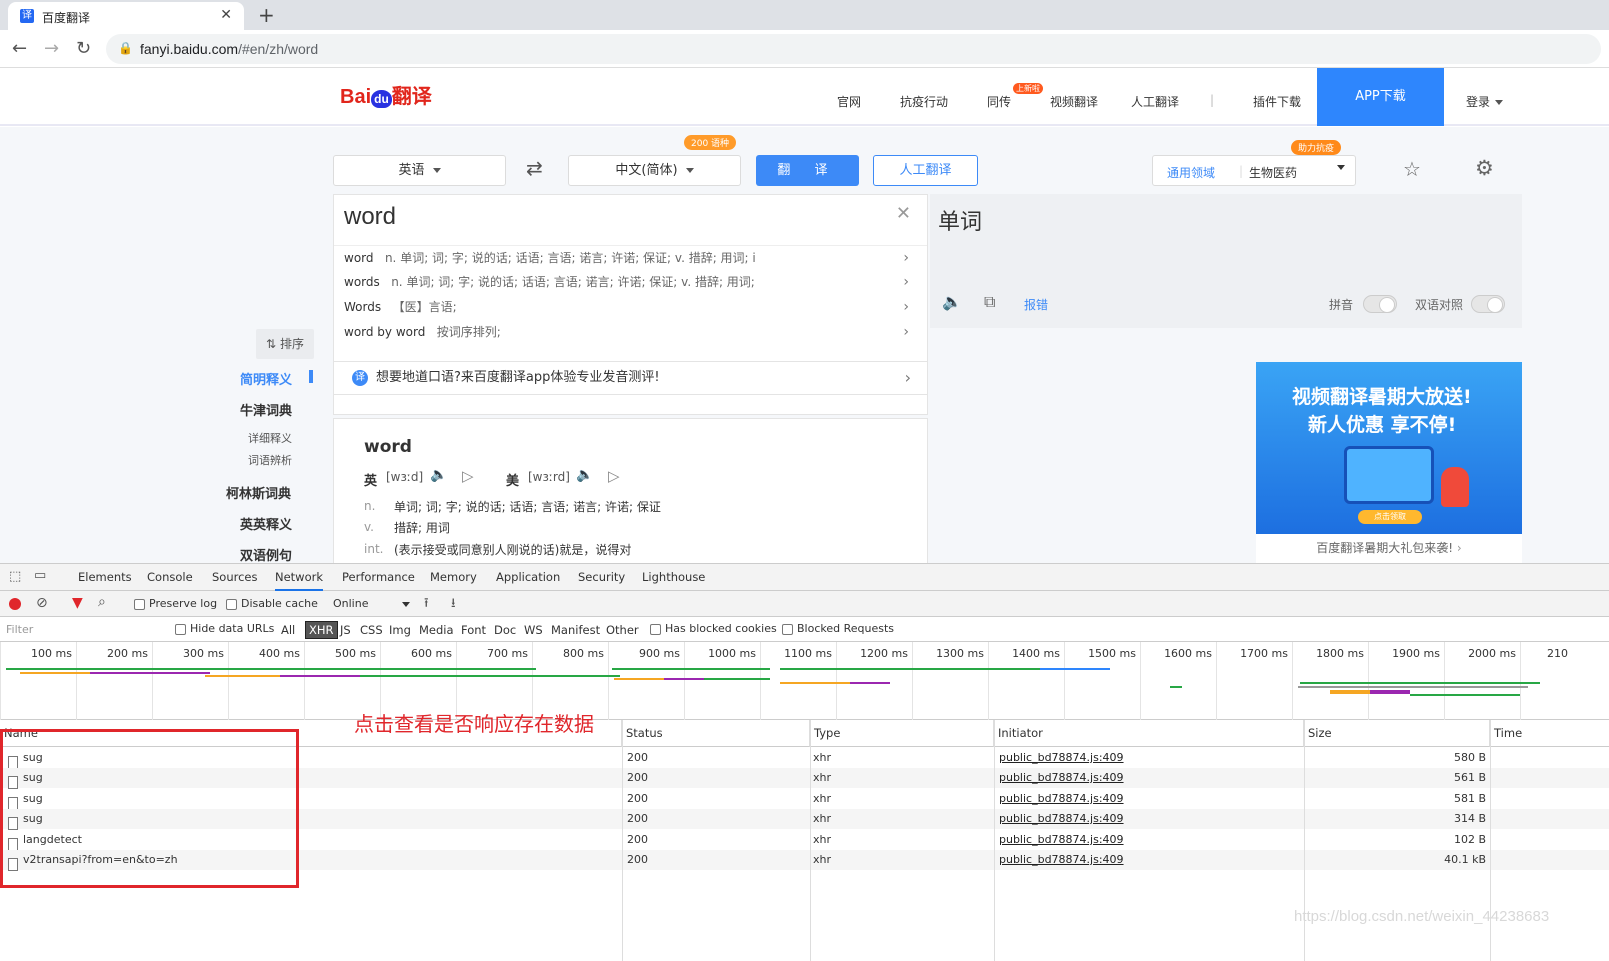  Describe the element at coordinates (1389, 448) in the screenshot. I see `video-translate-ad: 视频翻译暑期大放送! 新人优惠 享不停! 点击领取` at that location.